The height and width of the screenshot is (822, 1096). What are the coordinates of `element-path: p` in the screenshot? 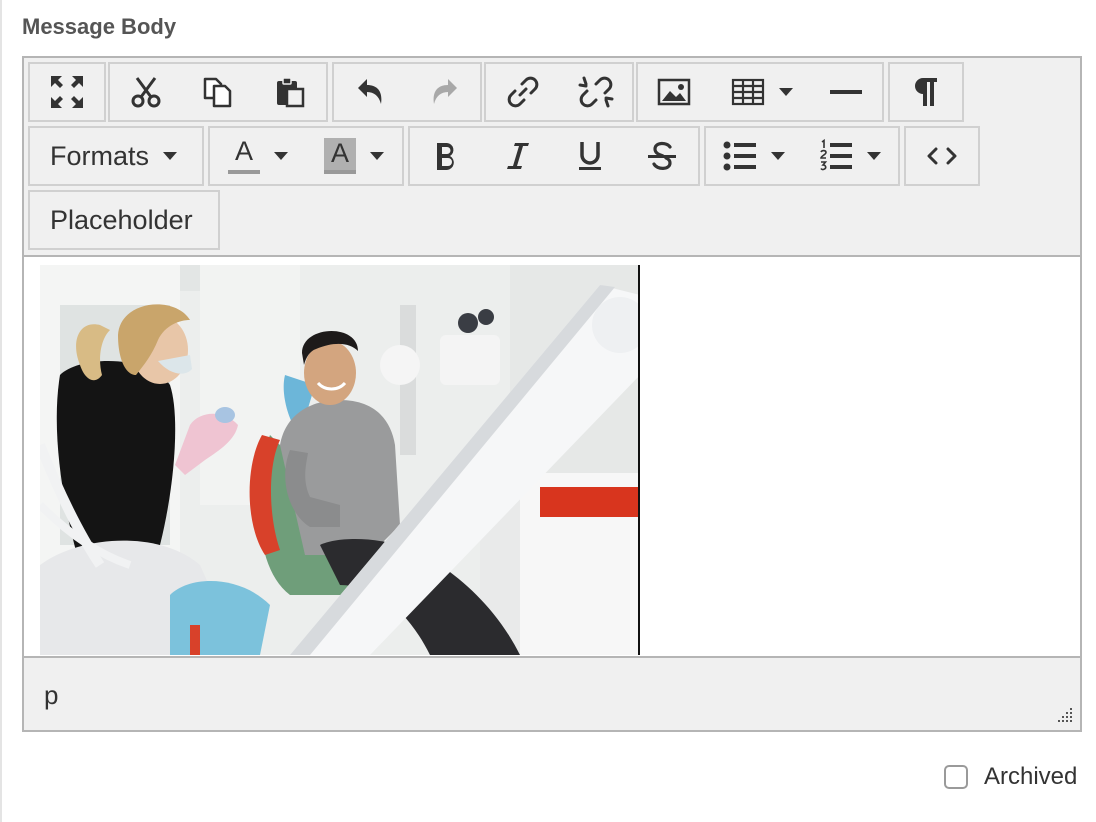 It's located at (51, 695).